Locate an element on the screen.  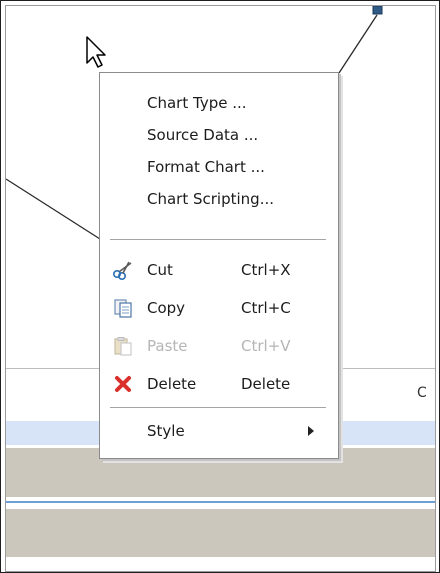
chart-series-line-left is located at coordinates (53, 209).